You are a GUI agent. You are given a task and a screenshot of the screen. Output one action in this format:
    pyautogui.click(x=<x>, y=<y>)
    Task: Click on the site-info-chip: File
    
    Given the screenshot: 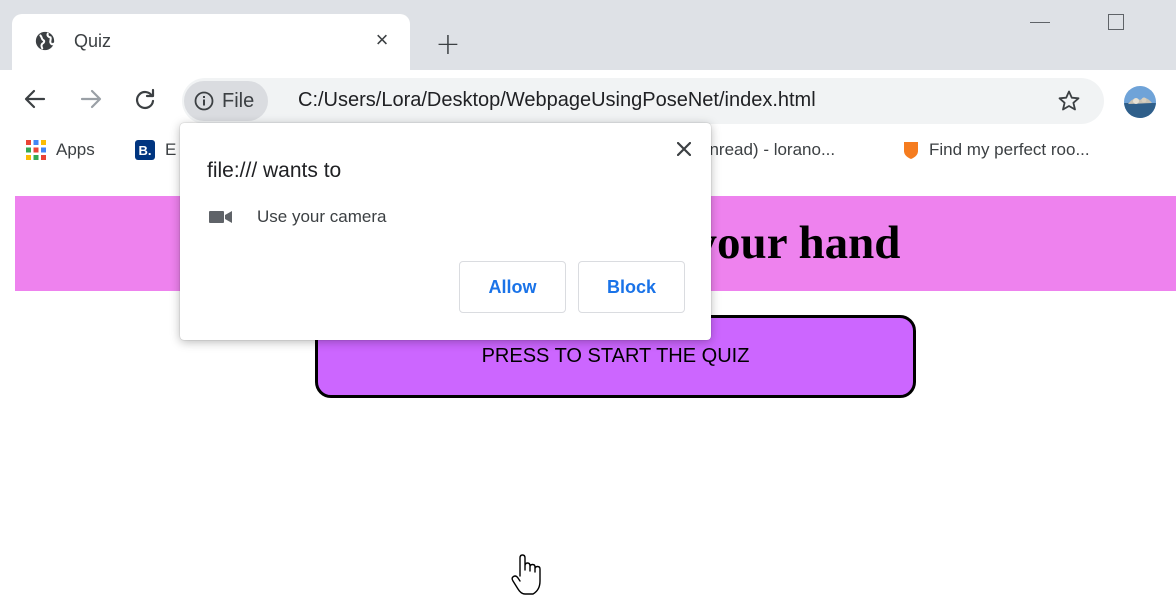 What is the action you would take?
    pyautogui.click(x=226, y=101)
    